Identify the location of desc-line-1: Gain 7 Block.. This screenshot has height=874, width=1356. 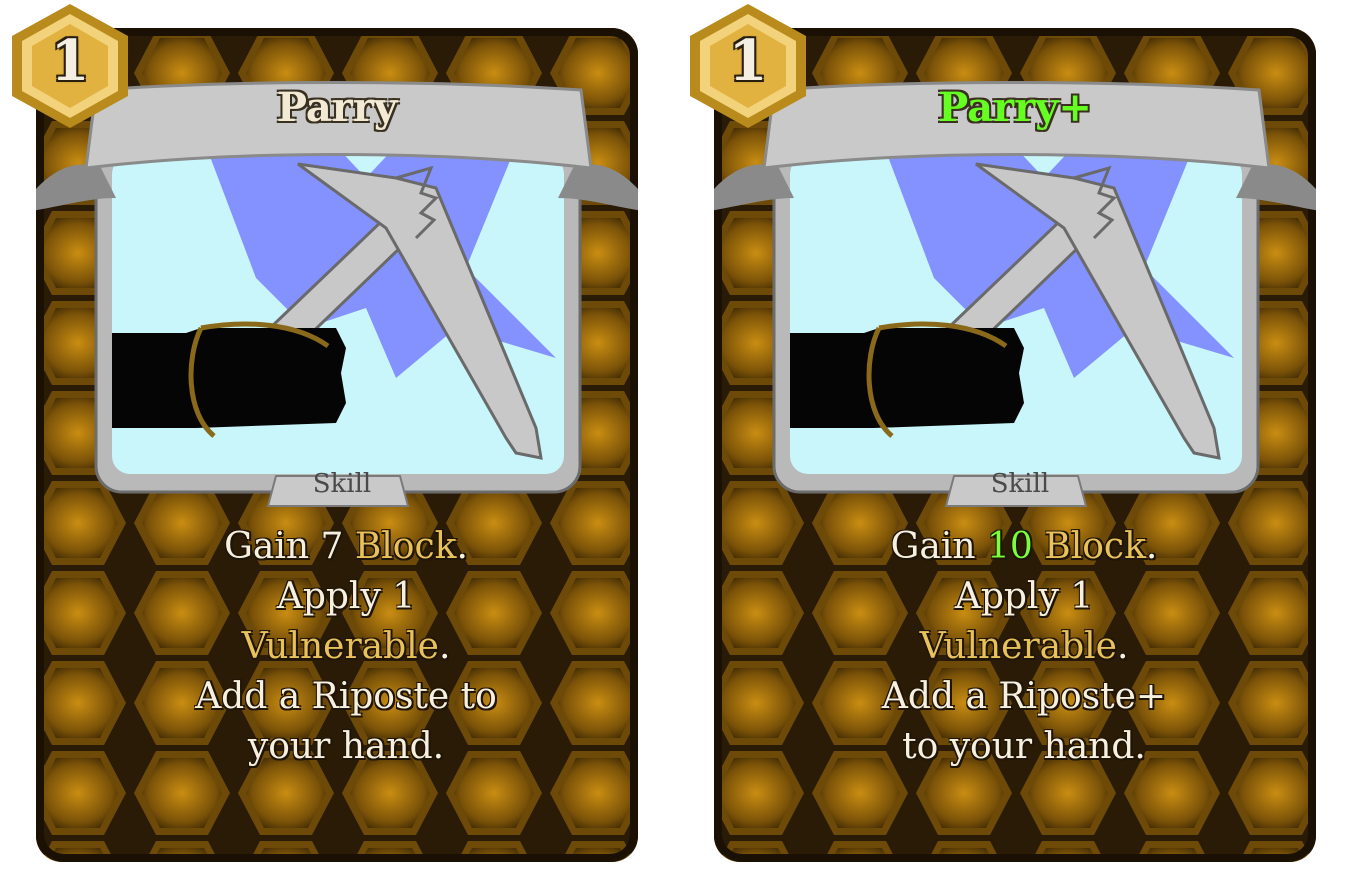
(346, 547).